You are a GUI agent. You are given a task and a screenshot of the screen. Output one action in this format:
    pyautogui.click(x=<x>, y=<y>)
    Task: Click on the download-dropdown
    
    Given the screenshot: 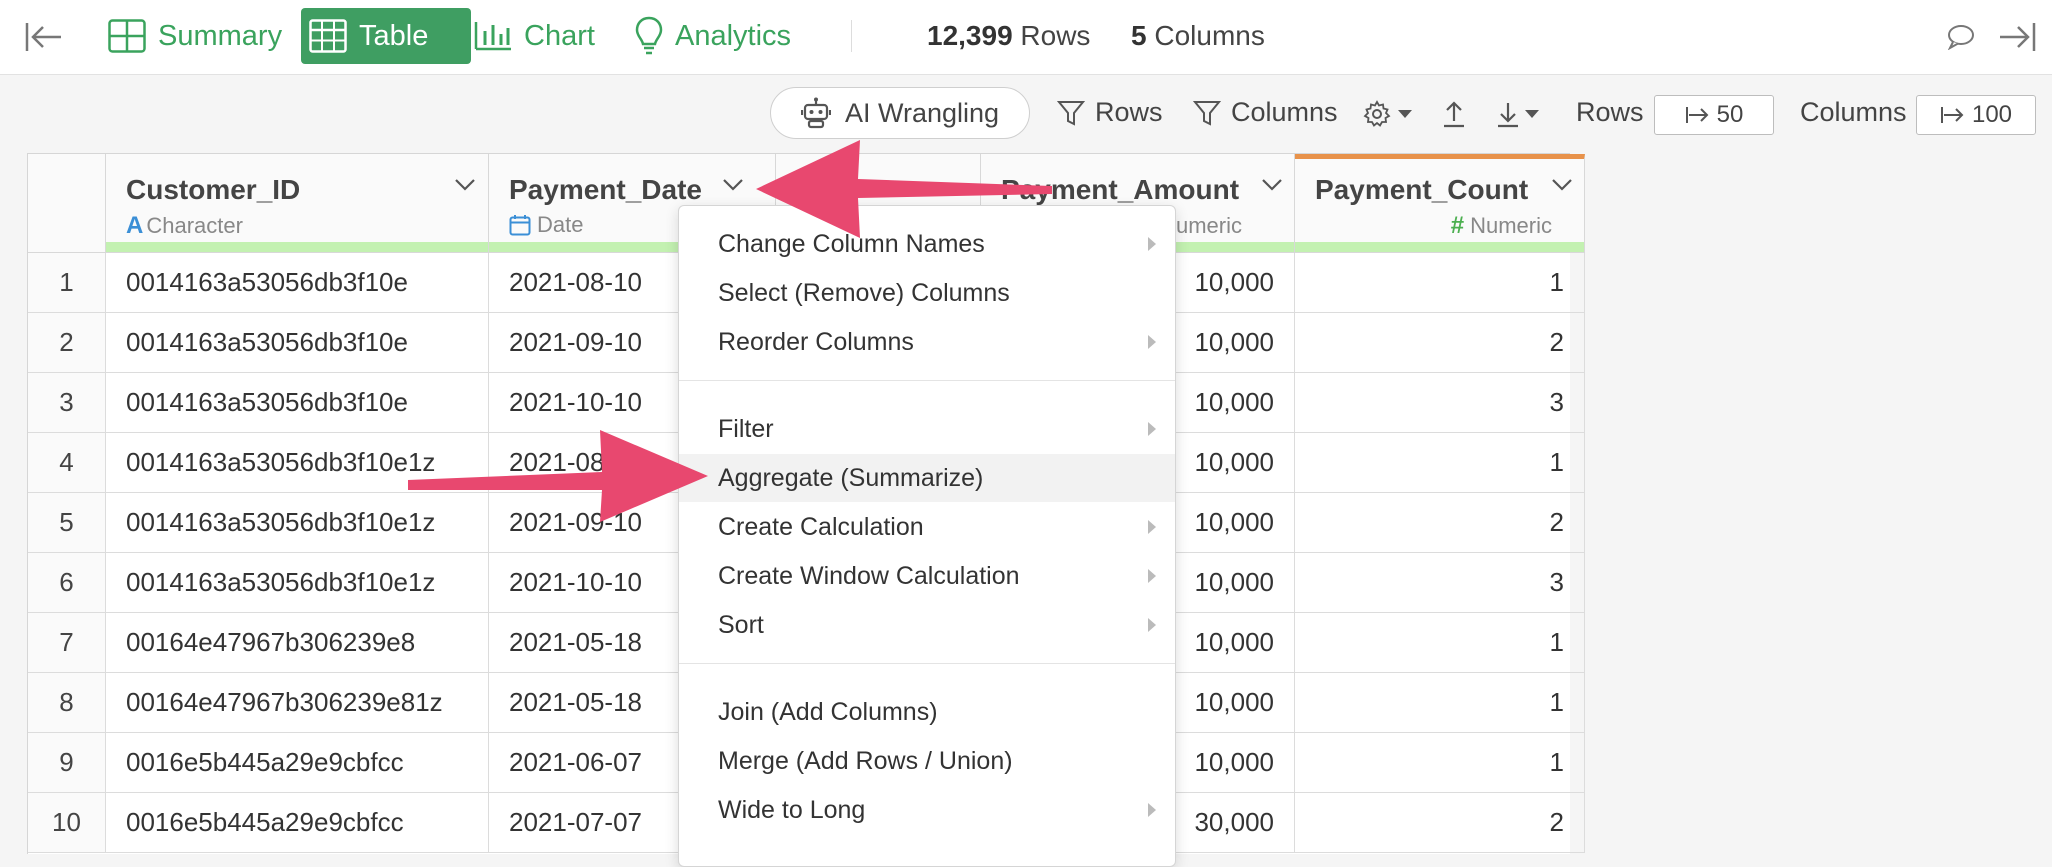 What is the action you would take?
    pyautogui.click(x=1518, y=114)
    